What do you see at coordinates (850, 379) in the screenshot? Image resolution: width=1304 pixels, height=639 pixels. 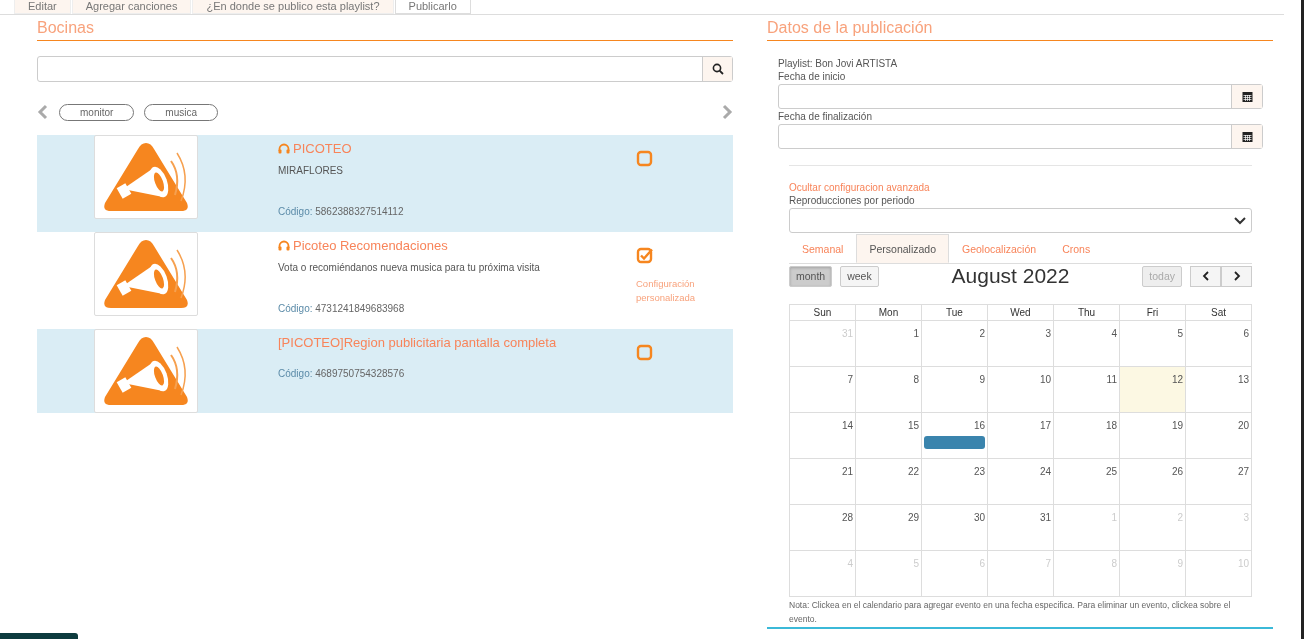 I see `day-number: 7` at bounding box center [850, 379].